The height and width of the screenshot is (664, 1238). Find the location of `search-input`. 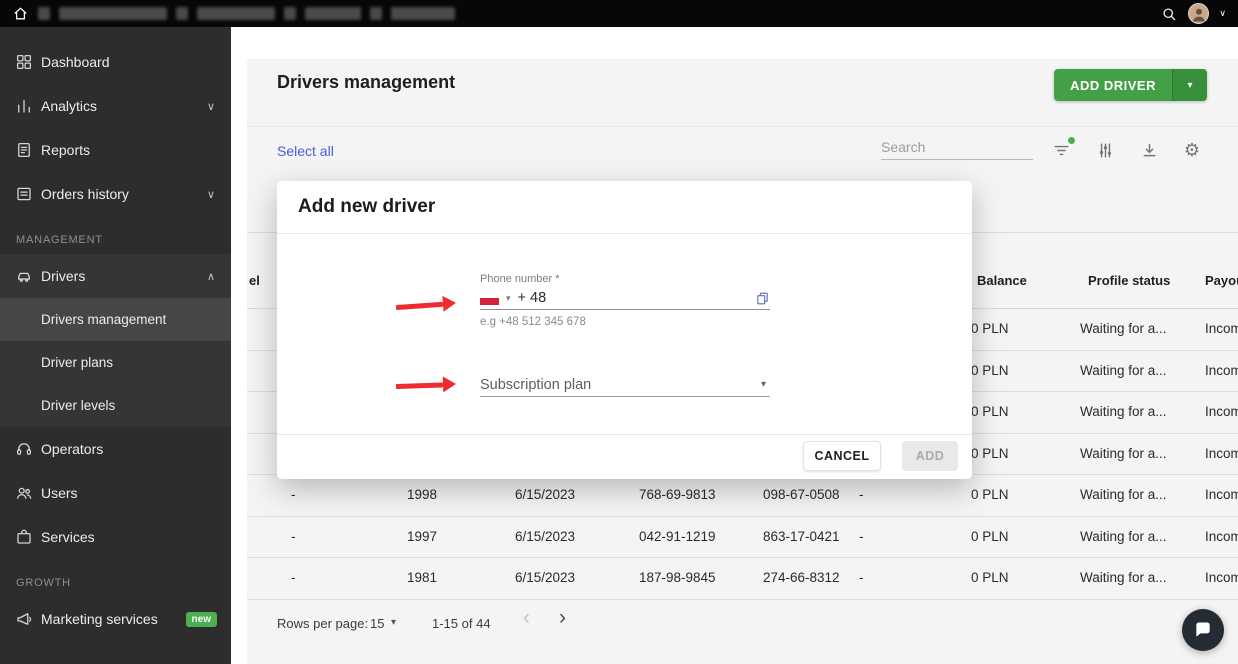

search-input is located at coordinates (957, 148).